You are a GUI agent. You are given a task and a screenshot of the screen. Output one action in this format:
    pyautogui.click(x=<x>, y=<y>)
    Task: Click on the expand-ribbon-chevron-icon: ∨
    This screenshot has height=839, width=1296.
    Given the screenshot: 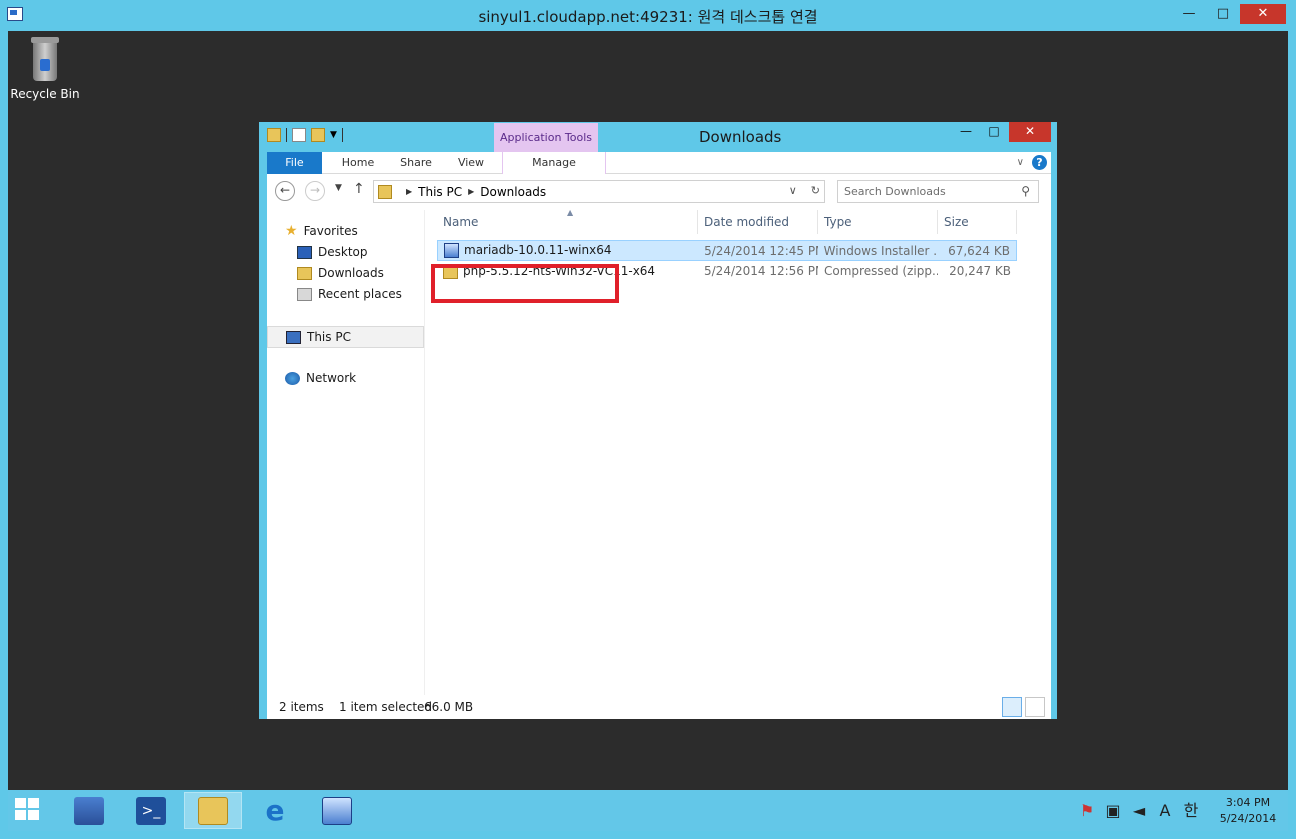 What is the action you would take?
    pyautogui.click(x=1020, y=162)
    